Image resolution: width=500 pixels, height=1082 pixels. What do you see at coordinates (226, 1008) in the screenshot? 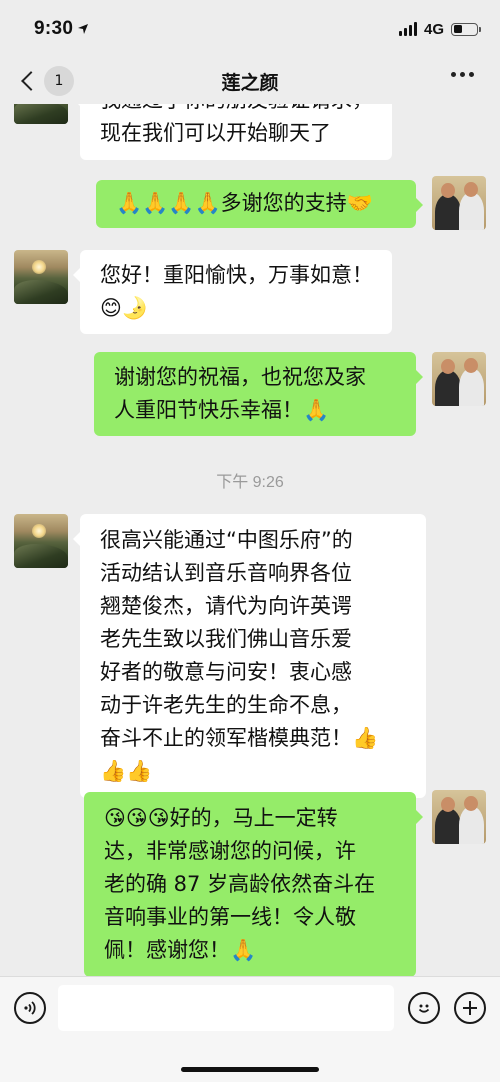
I see `message-input` at bounding box center [226, 1008].